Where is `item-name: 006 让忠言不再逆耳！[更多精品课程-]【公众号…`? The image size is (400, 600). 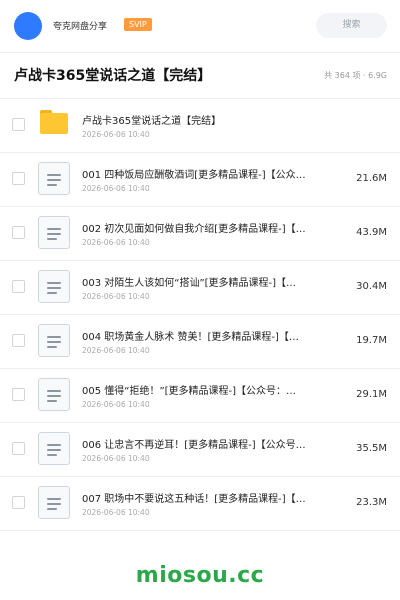
item-name: 006 让忠言不再逆耳！[更多精品课程-]【公众号… is located at coordinates (194, 445).